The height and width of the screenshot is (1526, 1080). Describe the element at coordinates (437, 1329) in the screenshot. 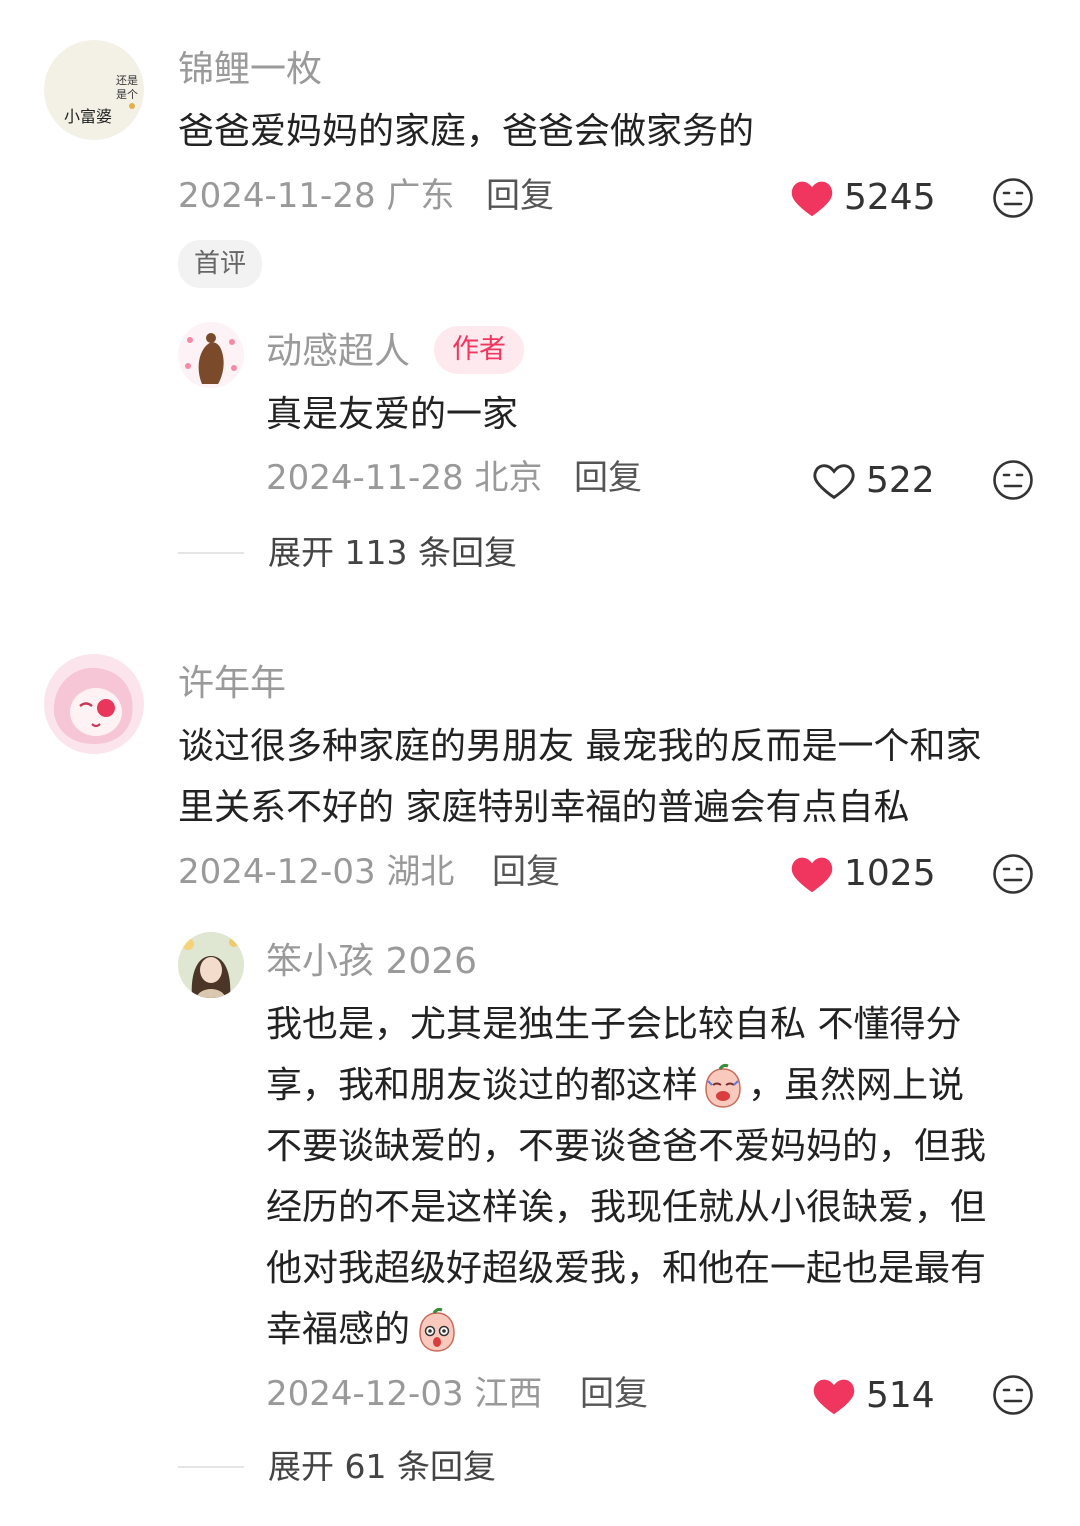

I see `surprised-emoji-icon` at that location.